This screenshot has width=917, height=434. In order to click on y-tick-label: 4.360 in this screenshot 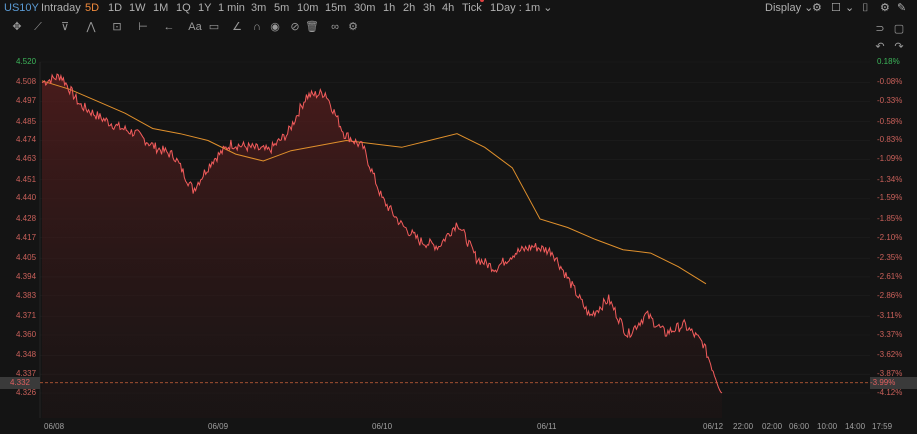, I will do `click(26, 334)`.